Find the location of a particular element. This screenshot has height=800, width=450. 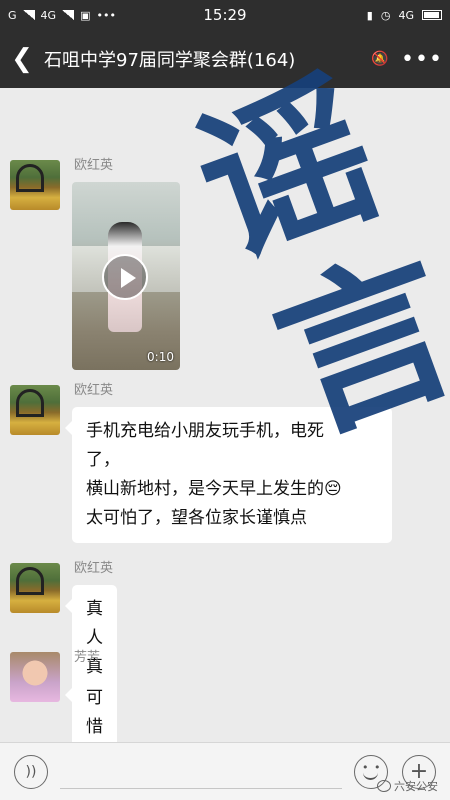

lock-icon: ▮ is located at coordinates (369, 15).